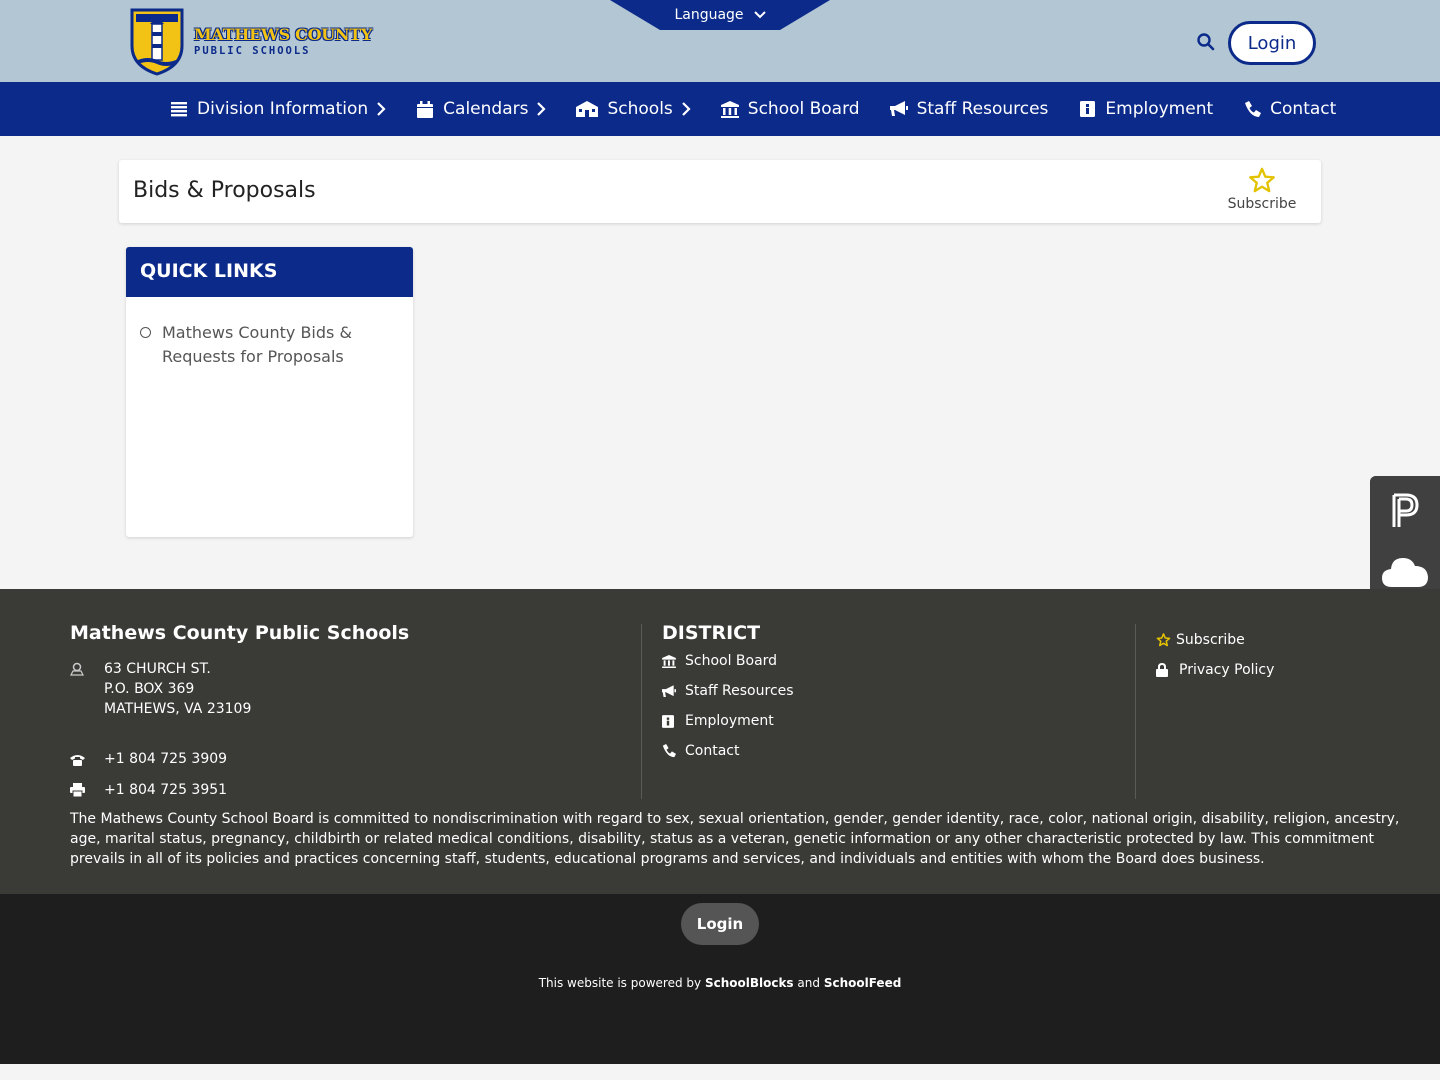 This screenshot has width=1440, height=1080. Describe the element at coordinates (1262, 204) in the screenshot. I see `subscribe-label: Subscribe` at that location.